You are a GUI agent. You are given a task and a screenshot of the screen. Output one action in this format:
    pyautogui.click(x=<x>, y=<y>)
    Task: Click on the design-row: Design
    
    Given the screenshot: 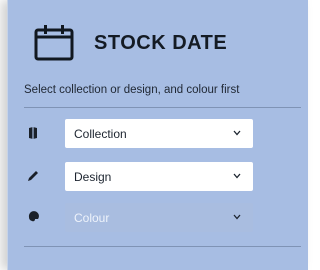 What is the action you would take?
    pyautogui.click(x=158, y=176)
    